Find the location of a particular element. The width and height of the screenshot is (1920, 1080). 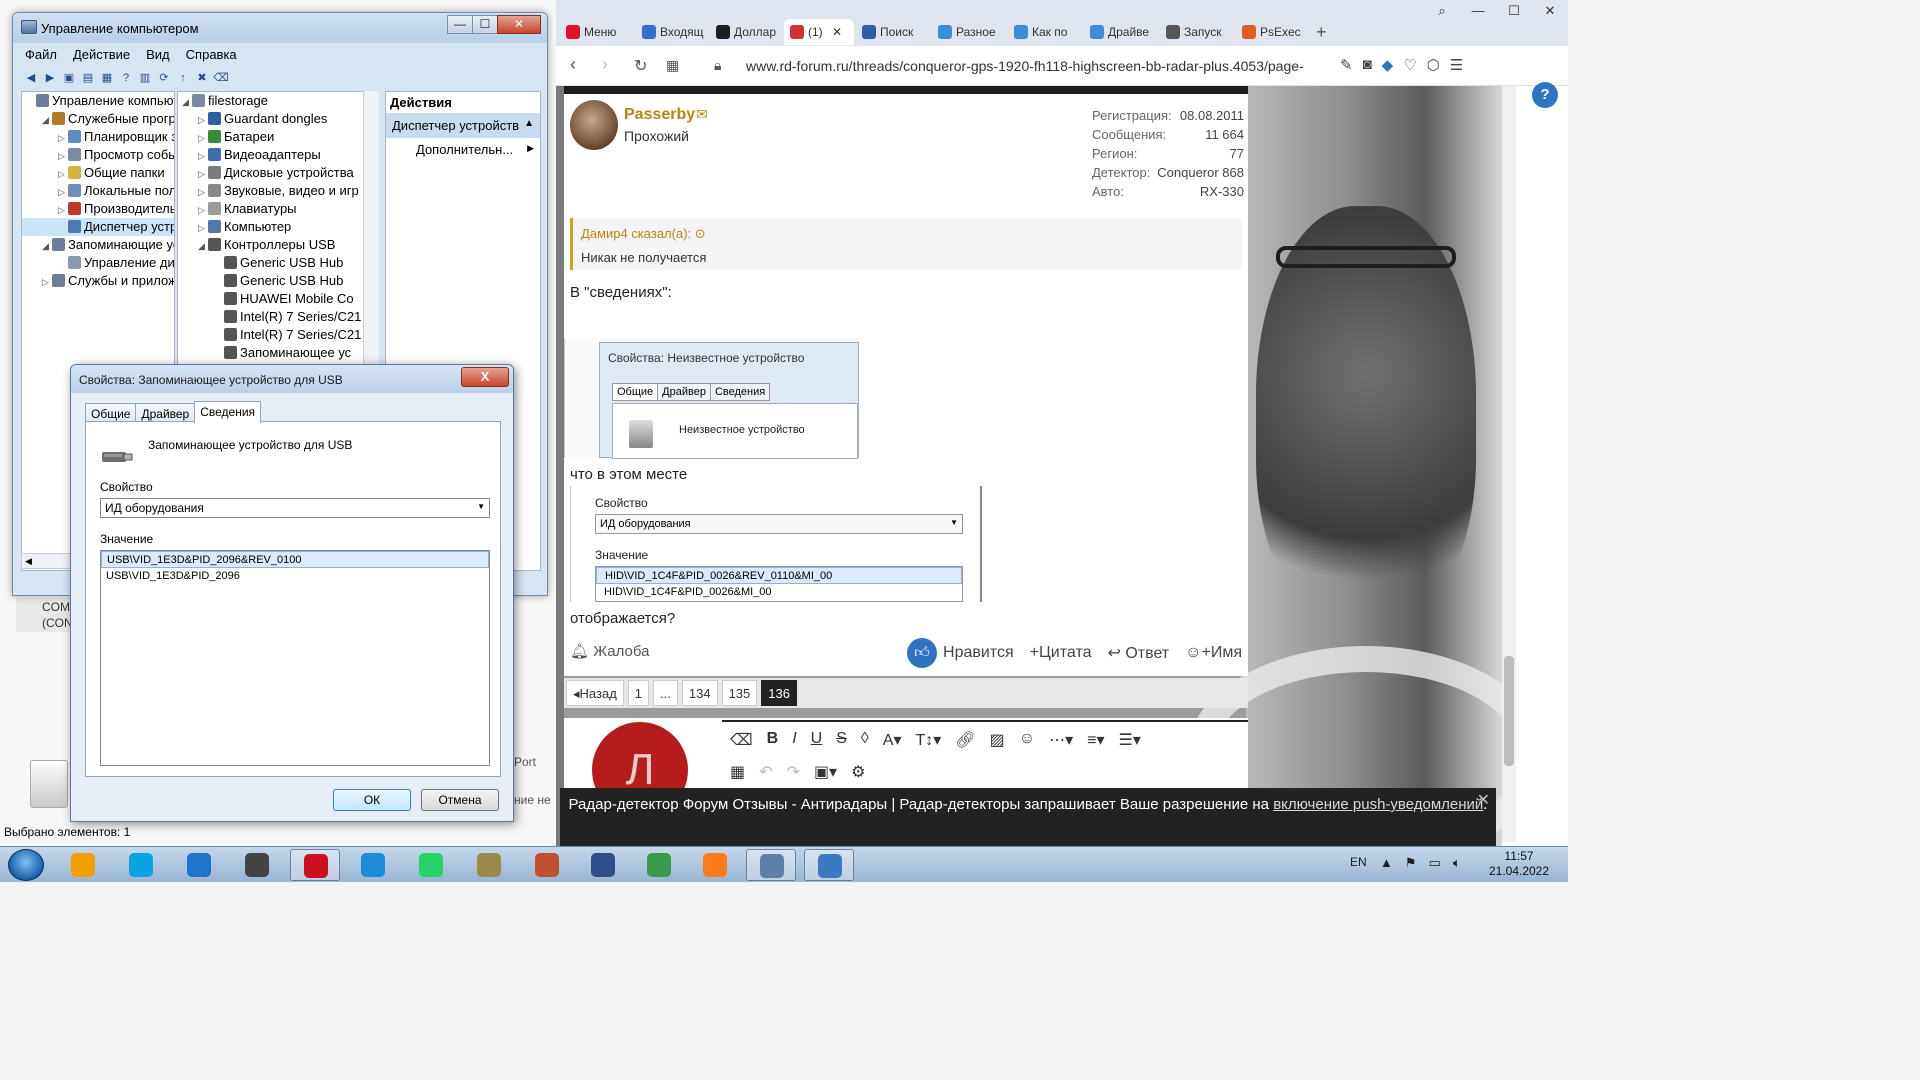

dialog-close-button: X is located at coordinates (485, 377).